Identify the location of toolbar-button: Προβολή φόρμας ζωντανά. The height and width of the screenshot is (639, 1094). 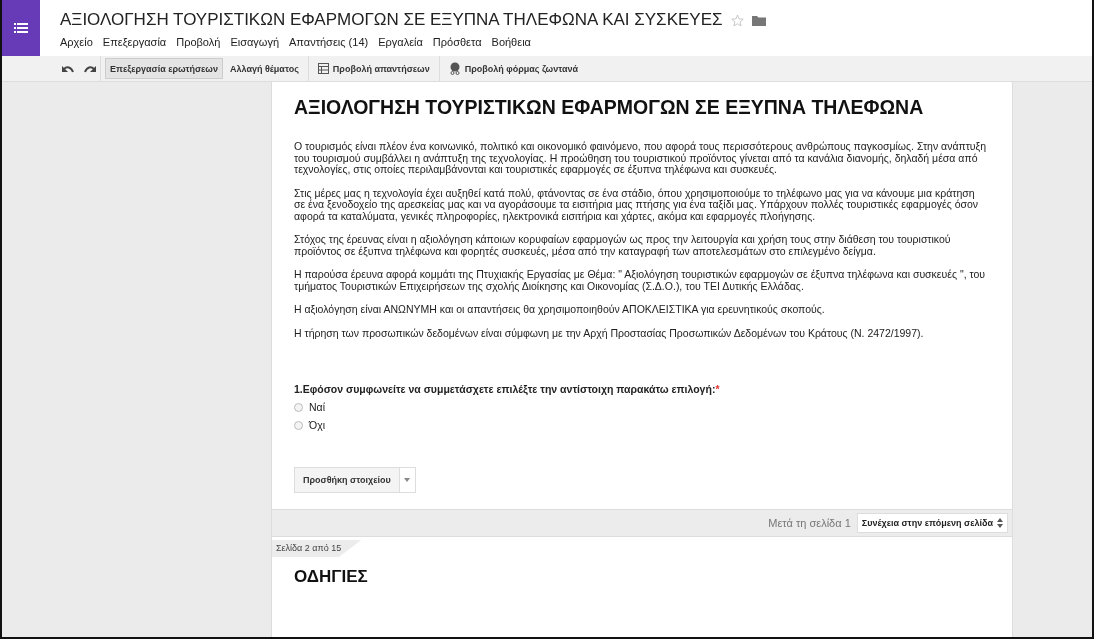
(513, 68).